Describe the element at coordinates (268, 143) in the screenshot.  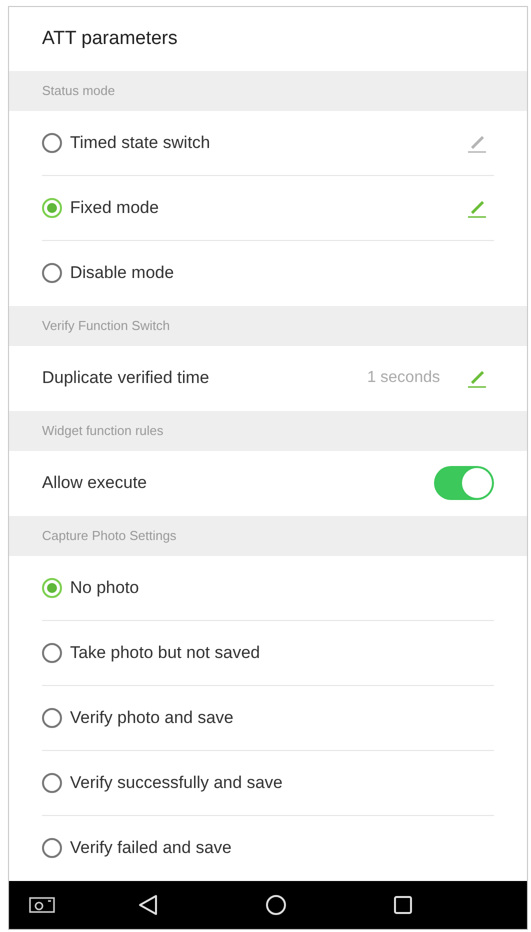
I see `option-label: Timed state switch` at that location.